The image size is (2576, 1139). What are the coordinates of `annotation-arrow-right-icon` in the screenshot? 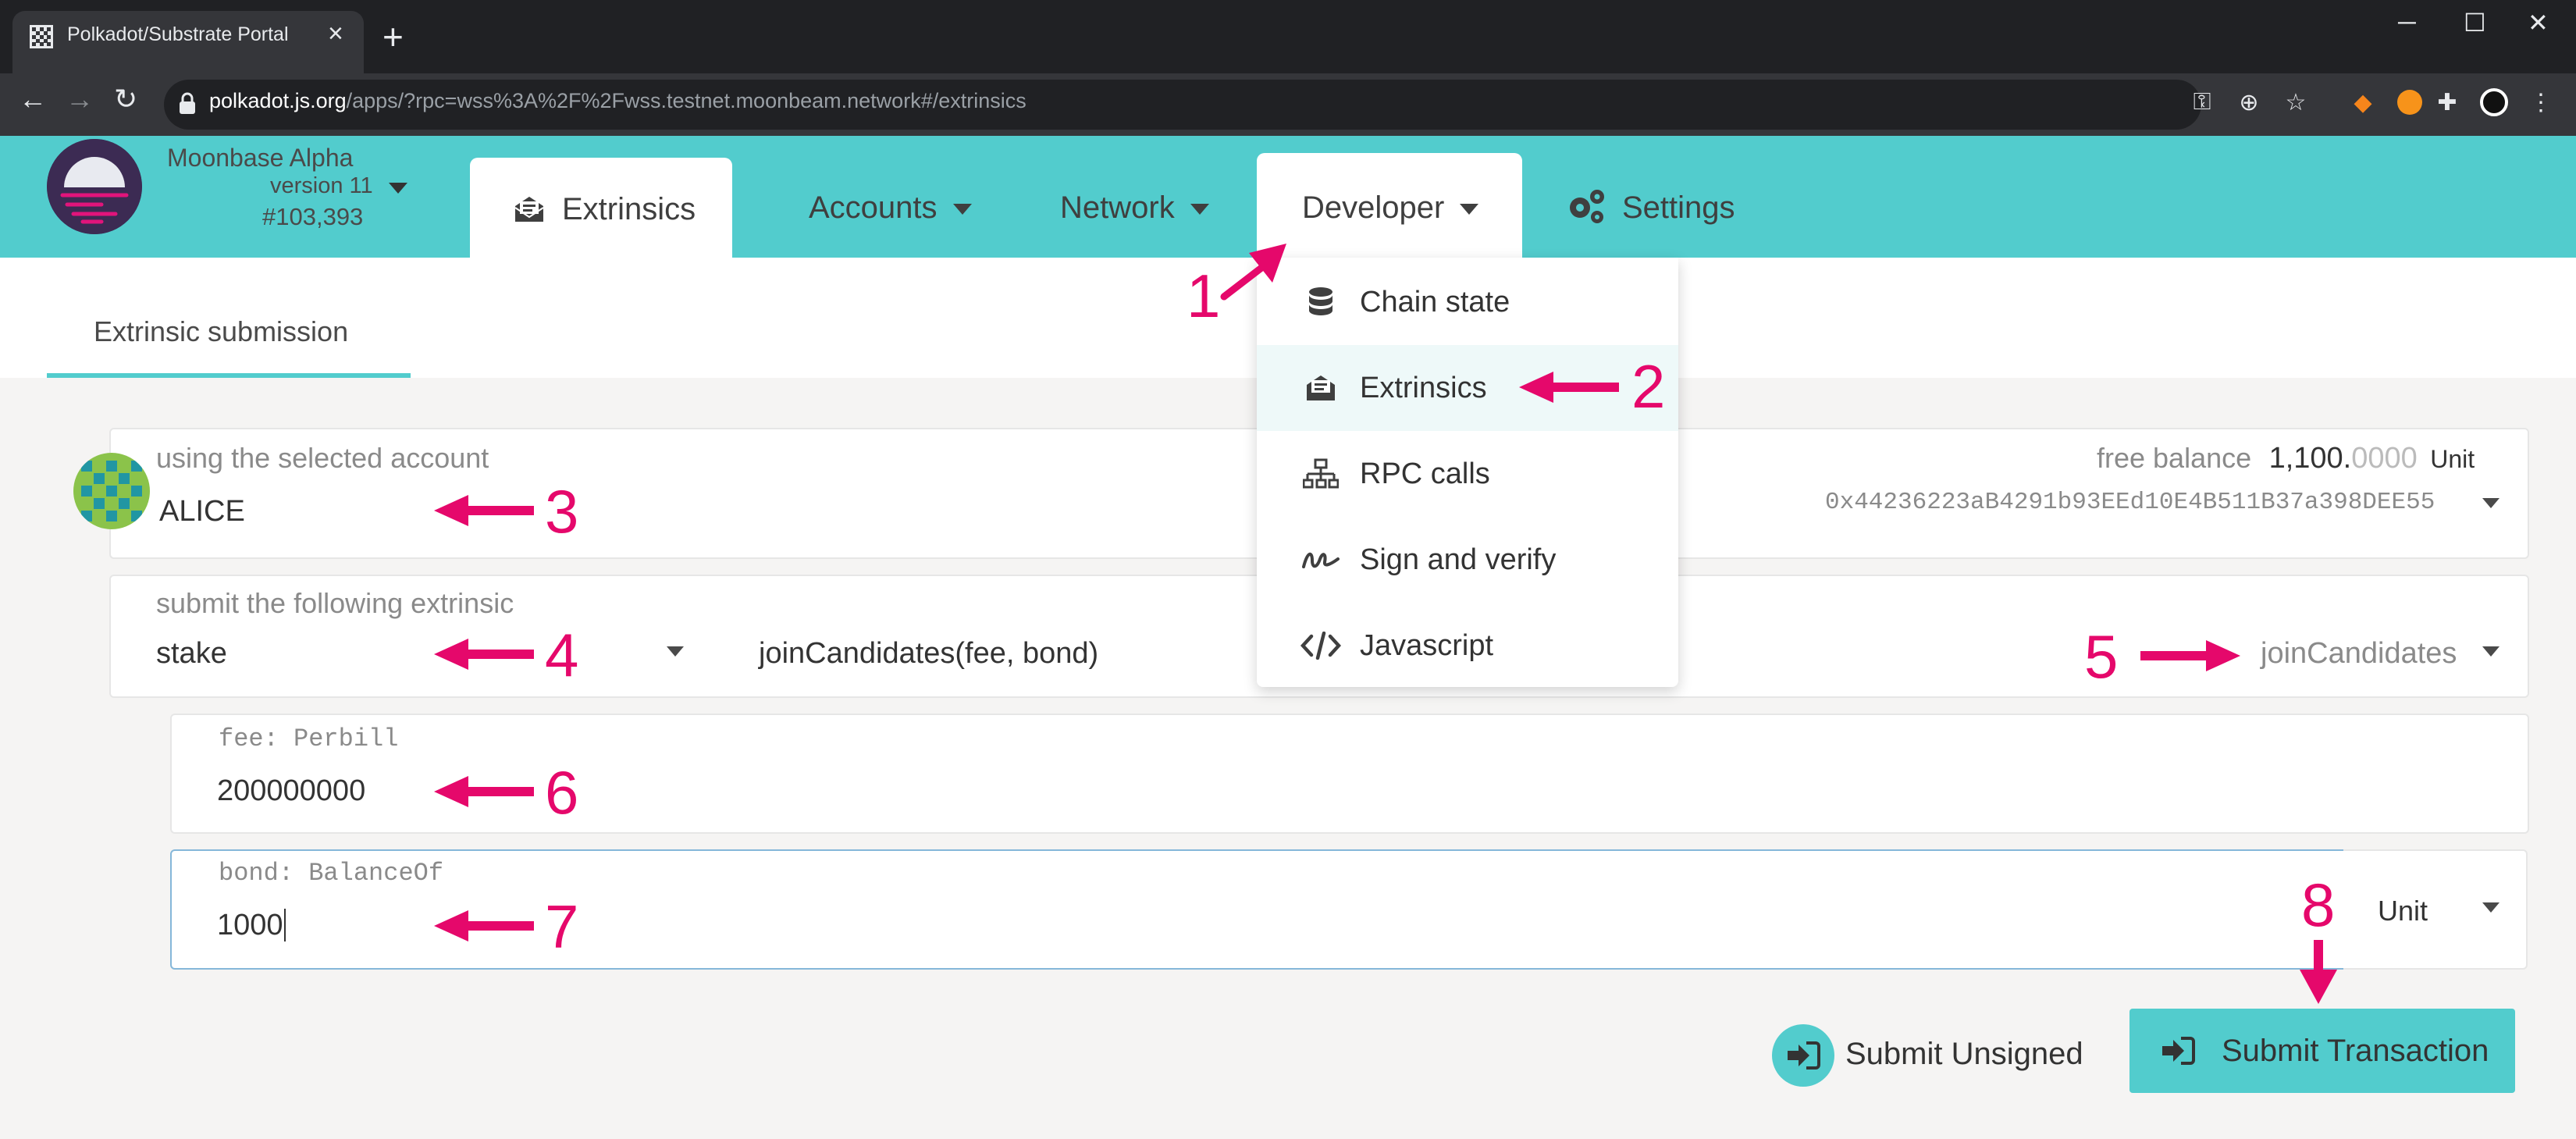 It's located at (2190, 655).